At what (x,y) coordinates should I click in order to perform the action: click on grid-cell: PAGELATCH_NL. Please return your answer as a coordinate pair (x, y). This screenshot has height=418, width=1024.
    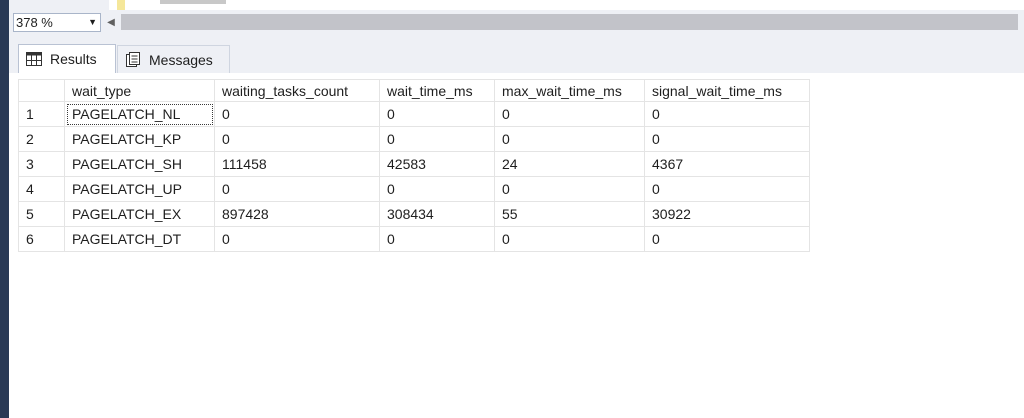
    Looking at the image, I should click on (139, 114).